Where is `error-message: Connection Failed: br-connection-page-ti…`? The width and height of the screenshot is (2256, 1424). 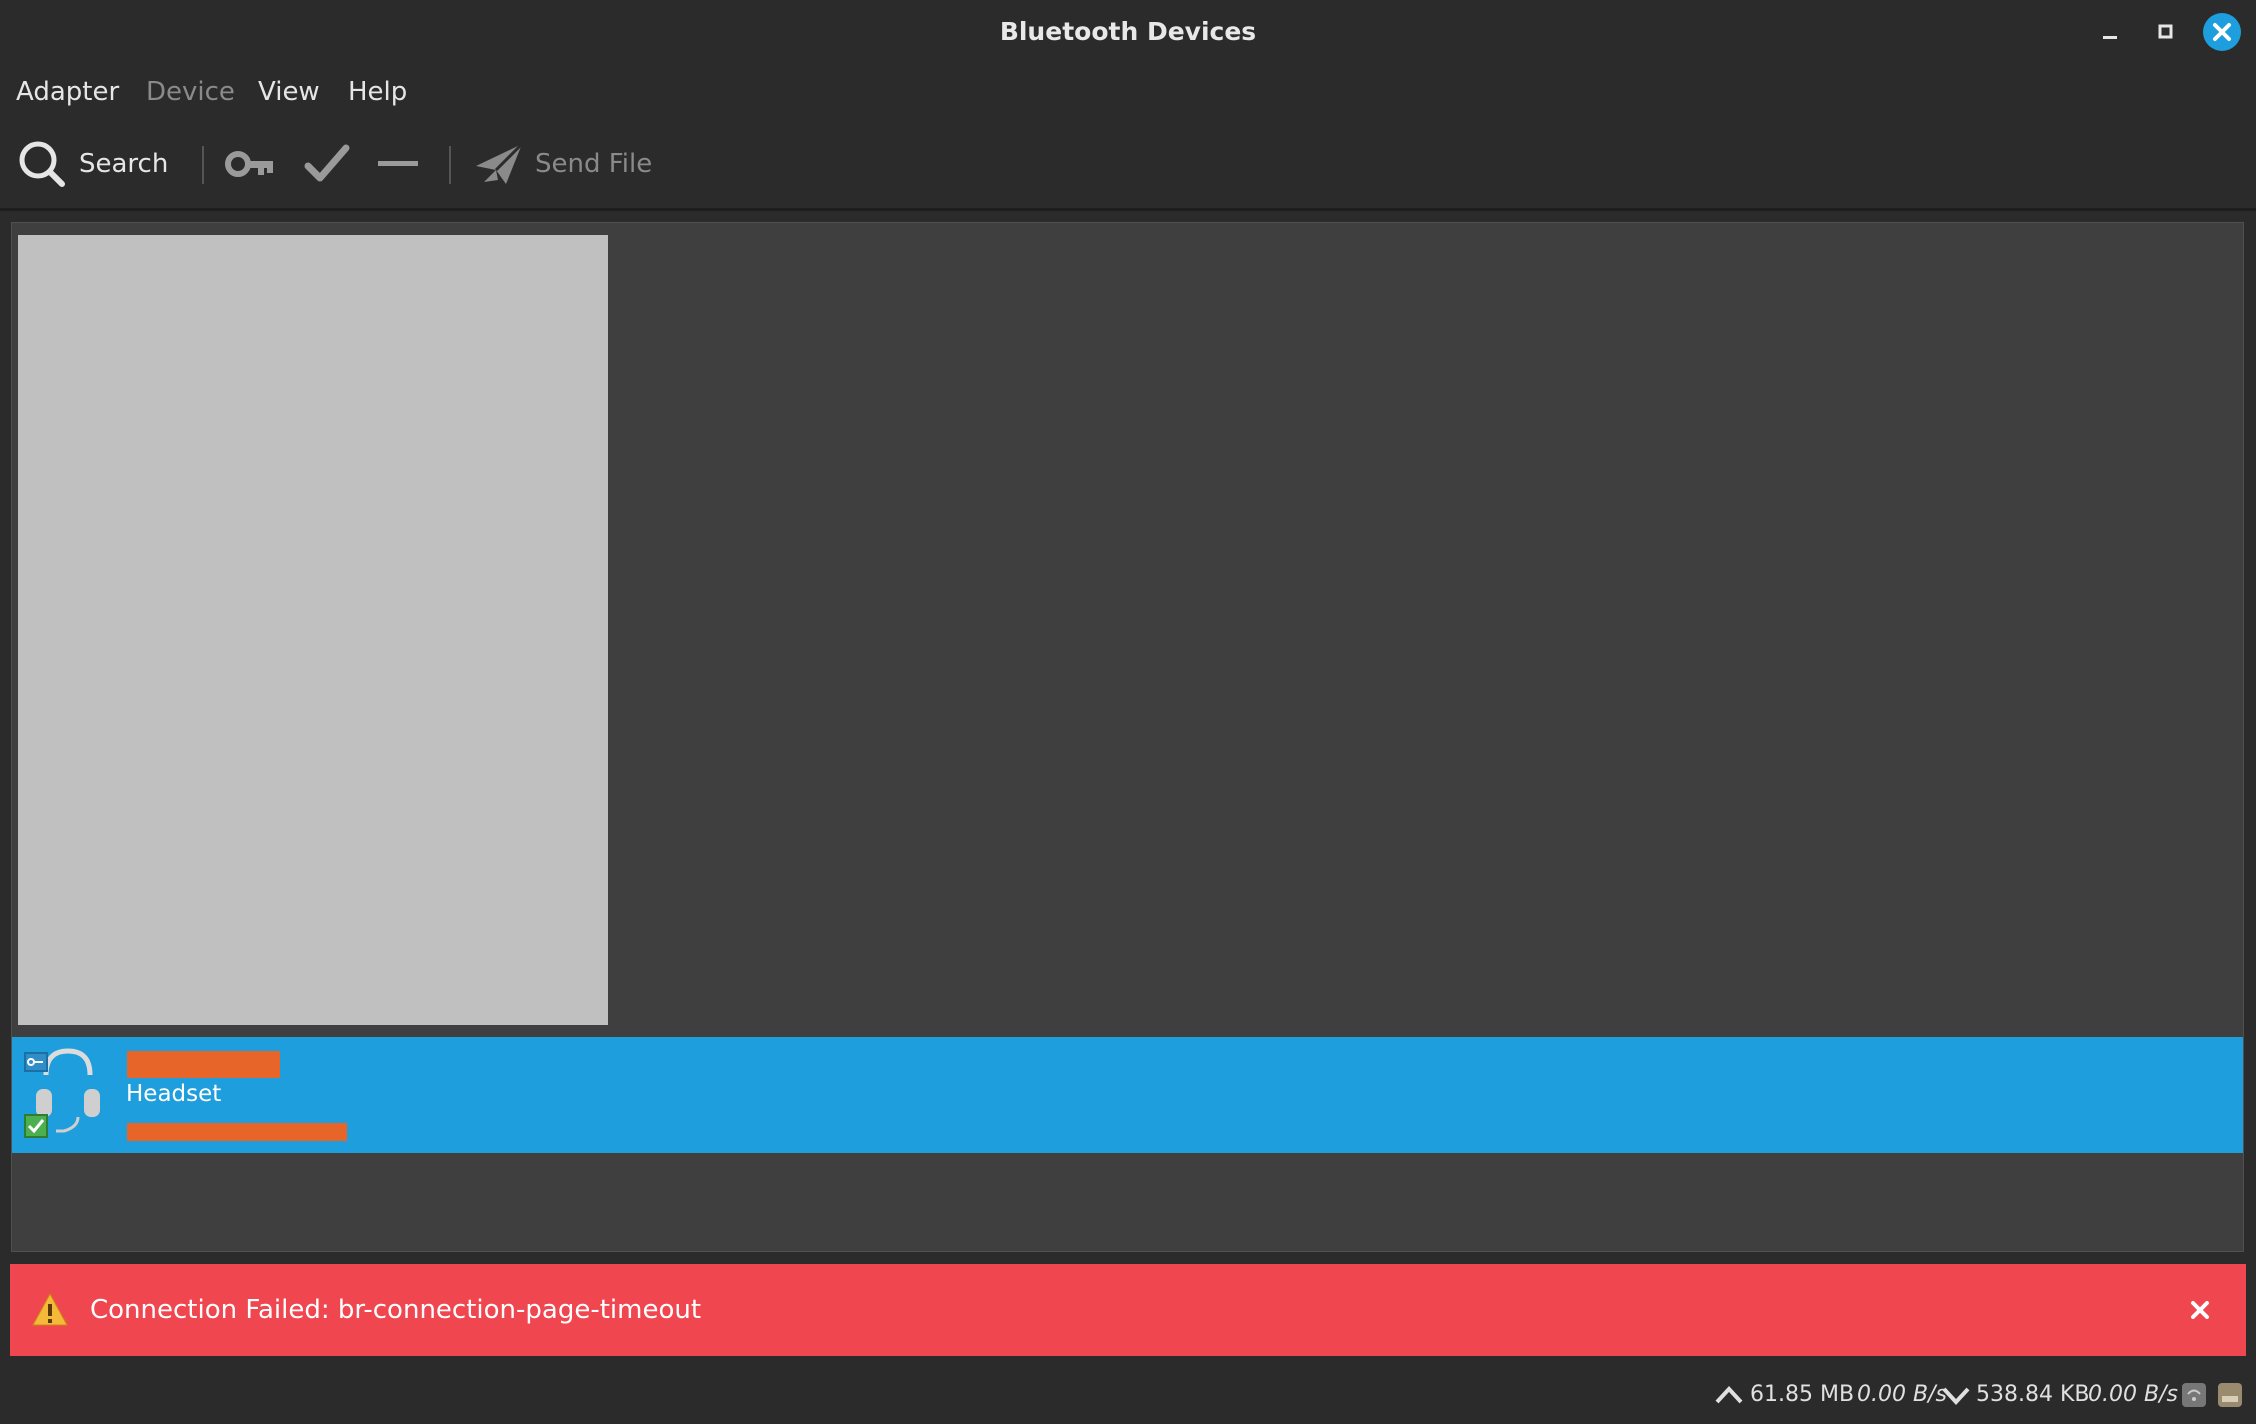
error-message: Connection Failed: br-connection-page-ti… is located at coordinates (396, 1310).